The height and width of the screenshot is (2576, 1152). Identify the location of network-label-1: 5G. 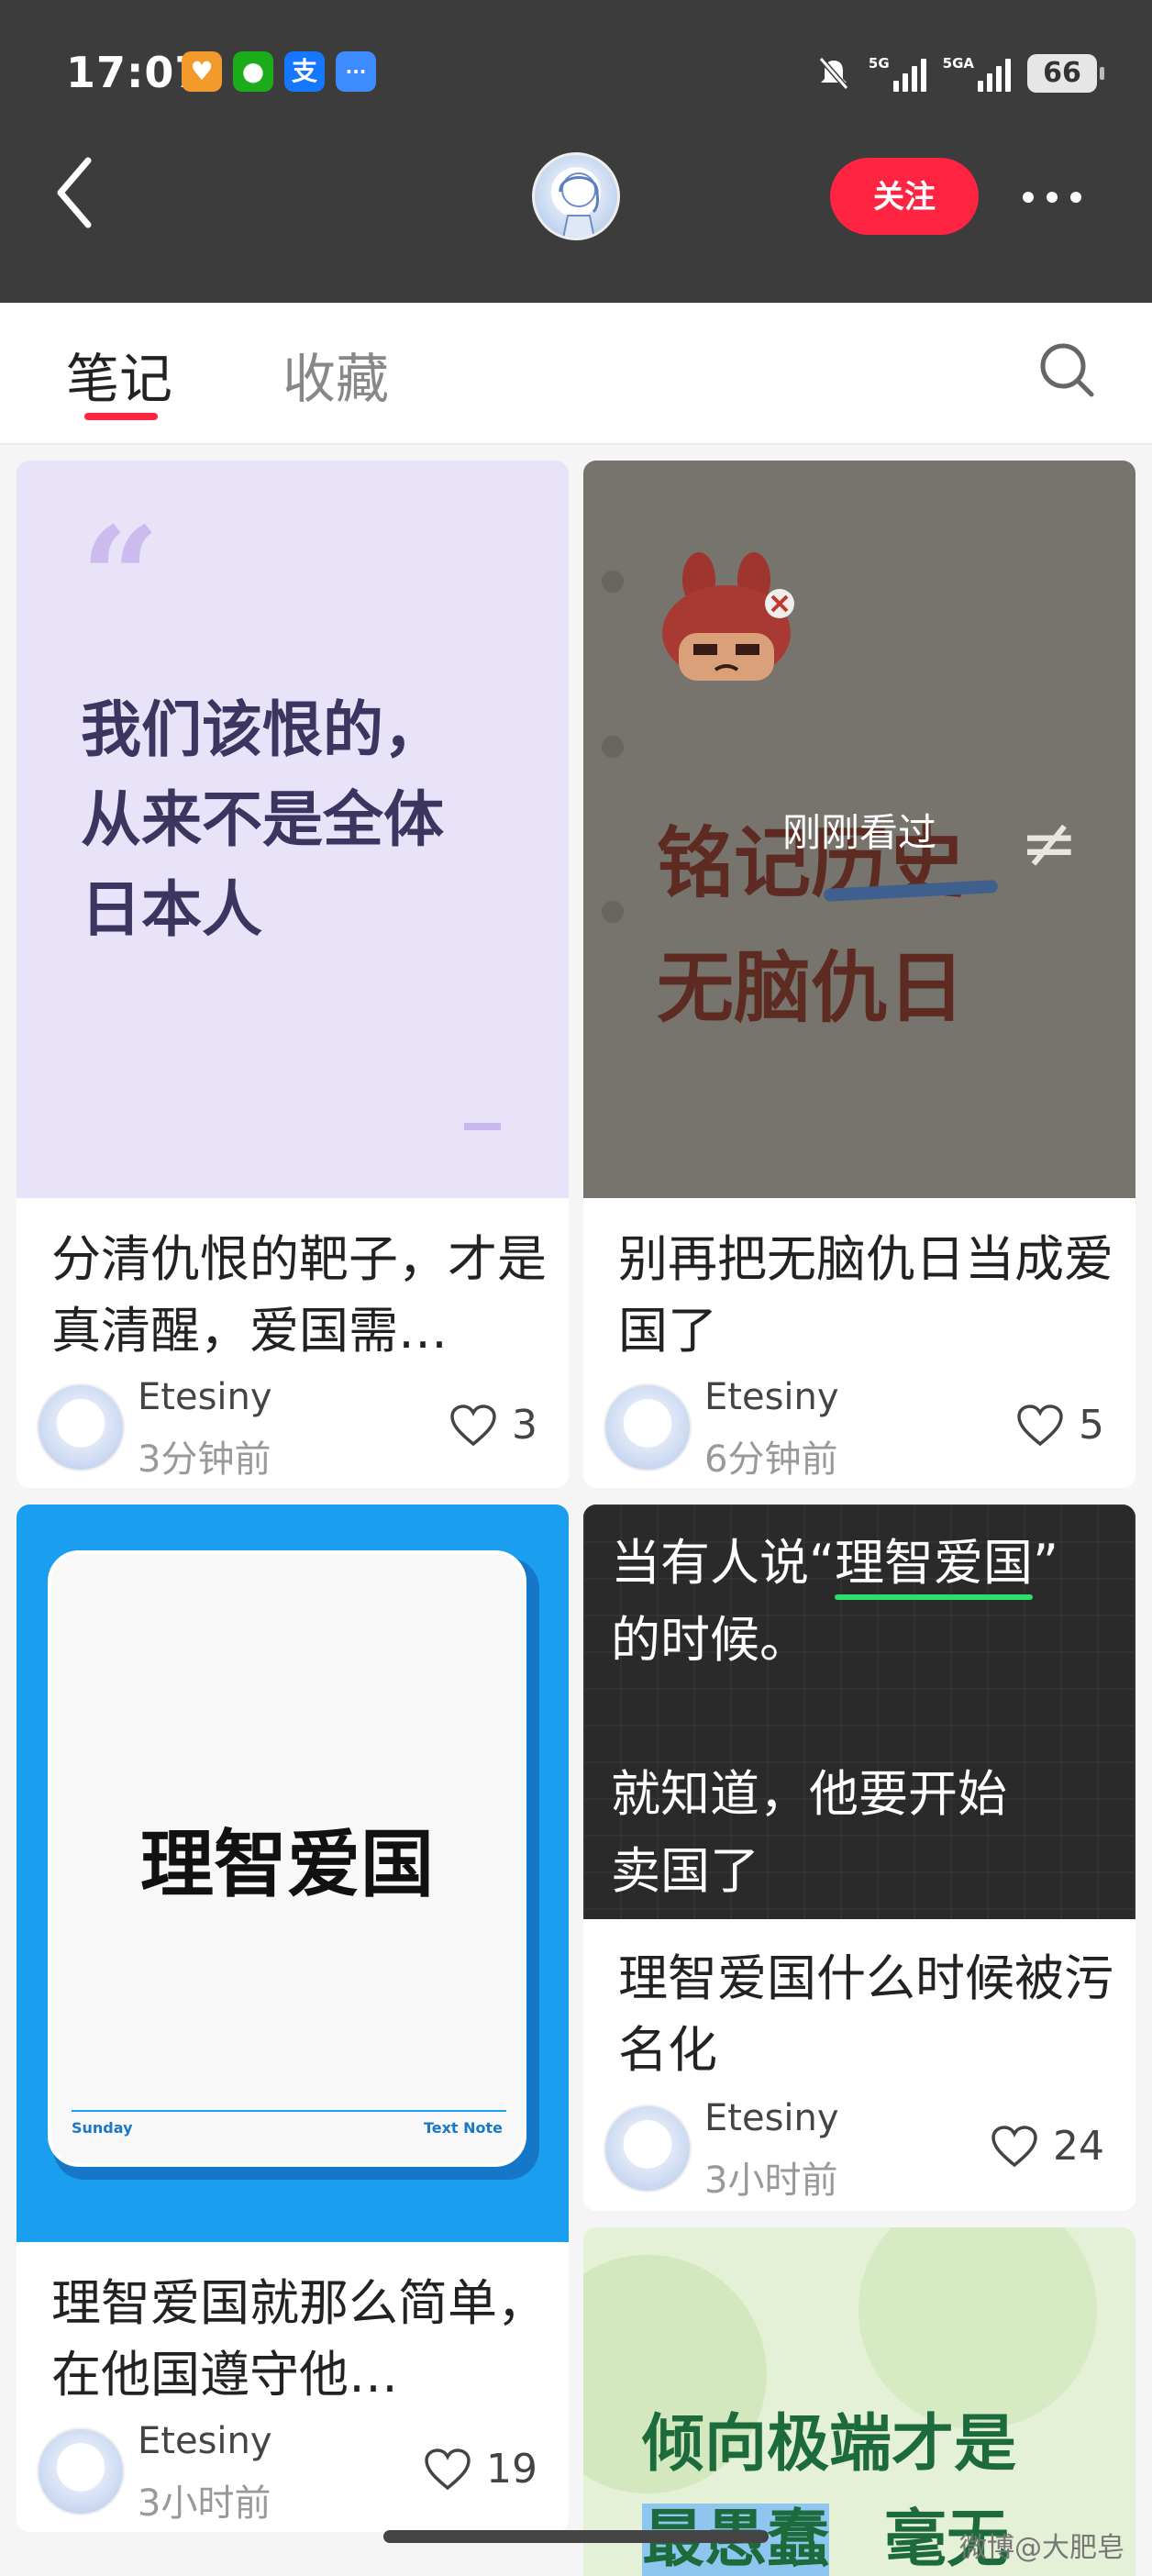
(879, 63).